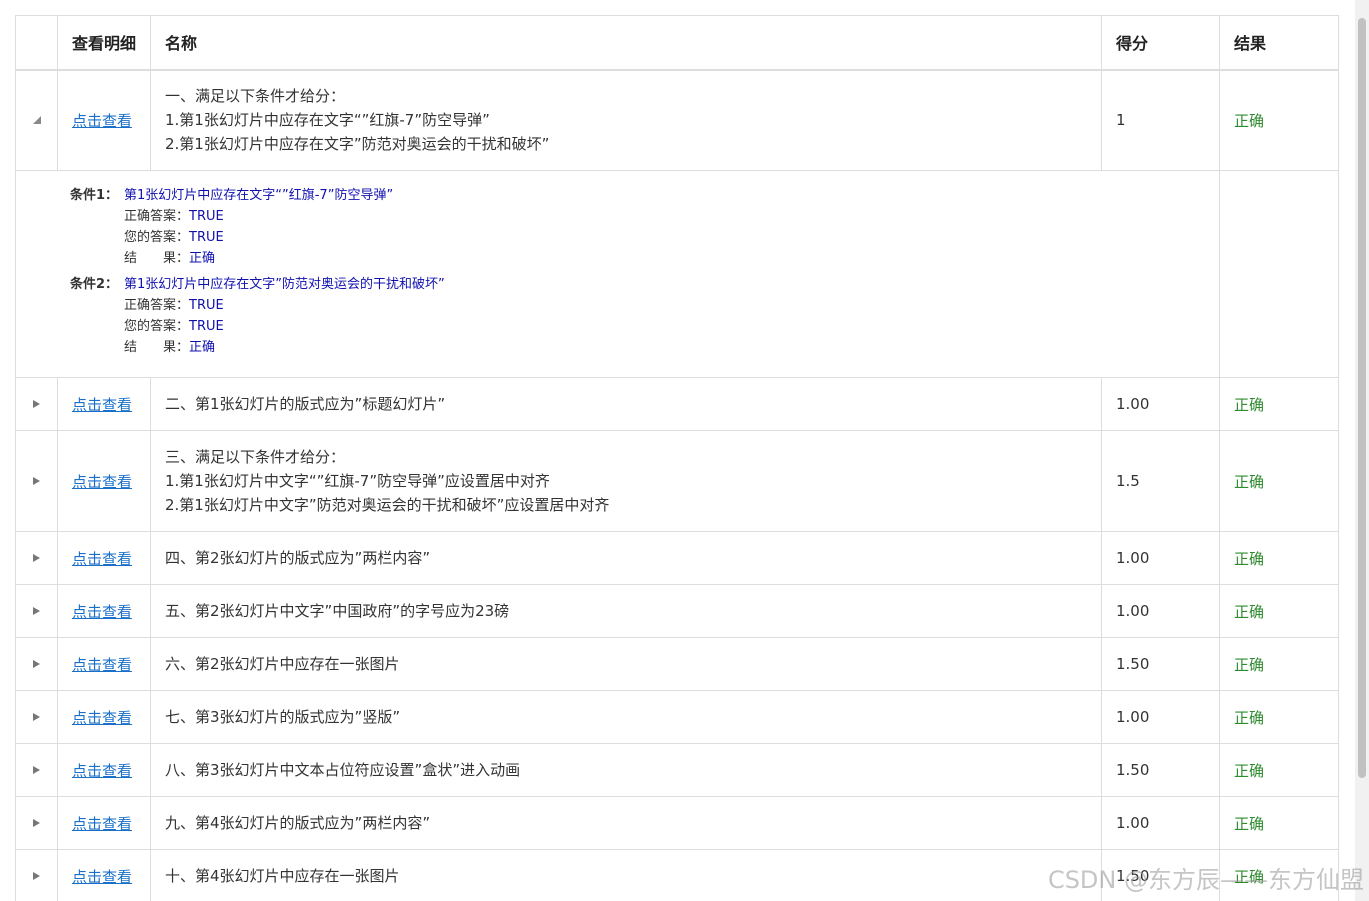 This screenshot has width=1369, height=901. Describe the element at coordinates (357, 144) in the screenshot. I see `name-line: 2.第1张幻灯片中应存在文字”防范对奥运会的干扰和破坏”` at that location.